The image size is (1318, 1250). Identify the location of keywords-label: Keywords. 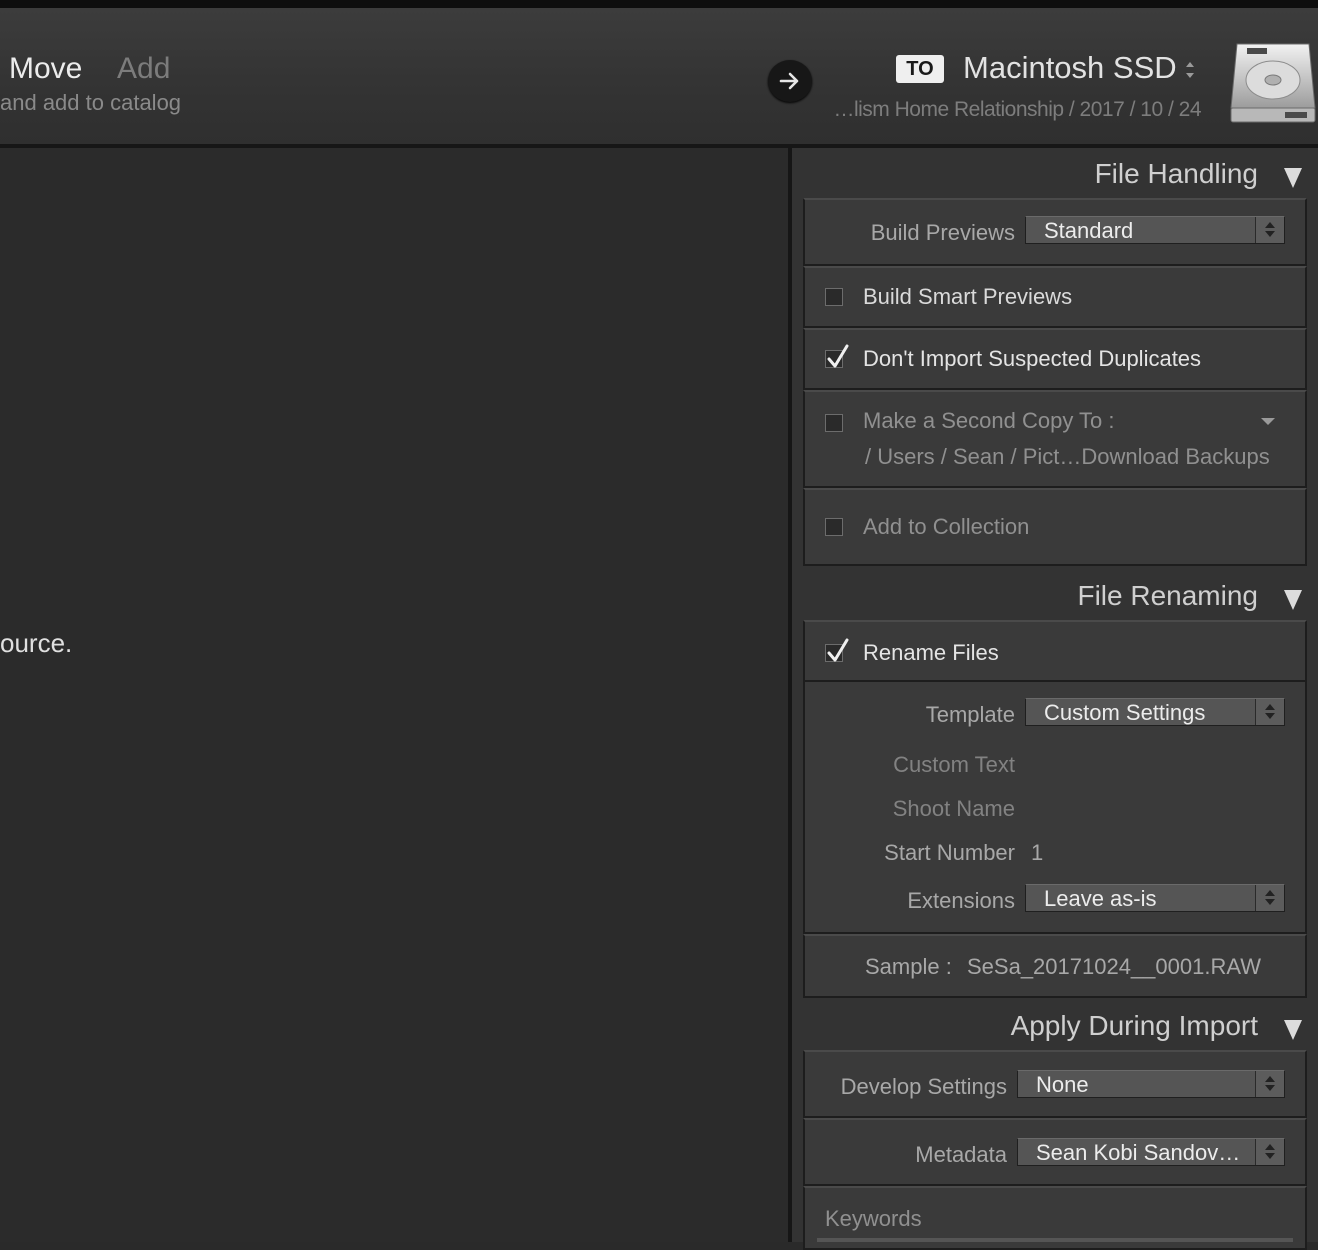
(873, 1218).